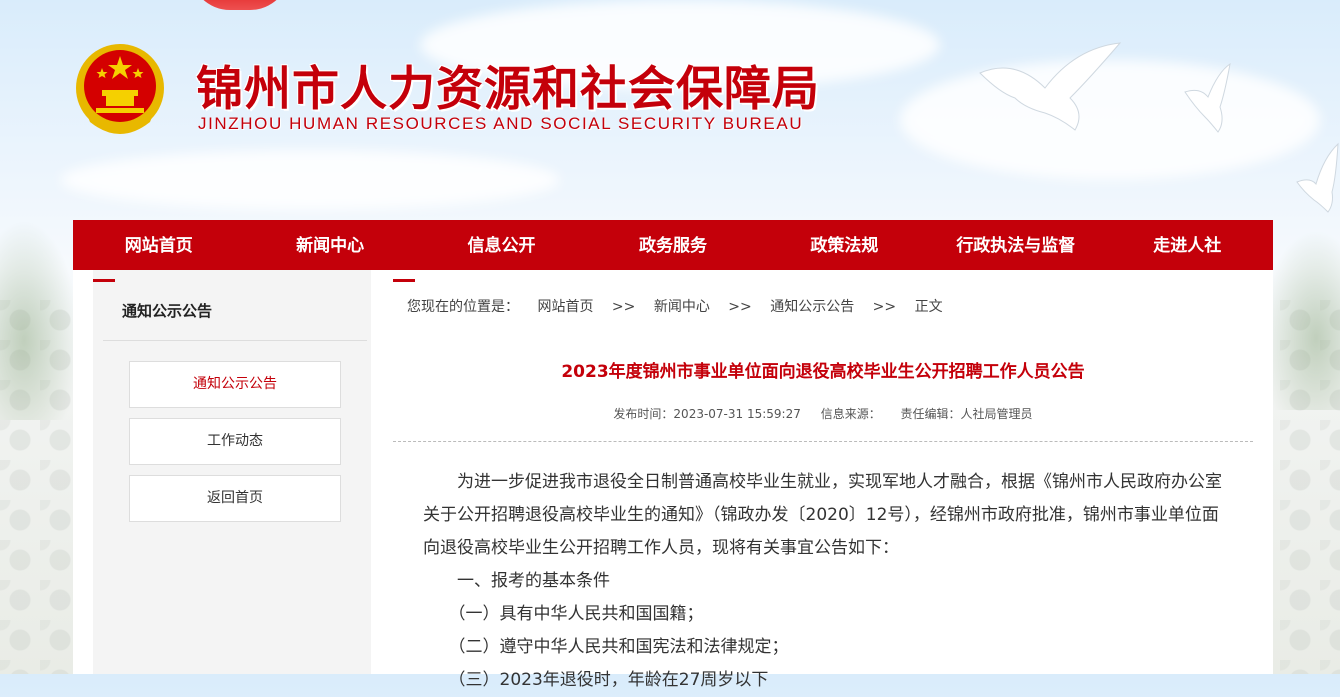 The height and width of the screenshot is (697, 1340). I want to click on sidebar-item-work-updates: 工作动态, so click(235, 441).